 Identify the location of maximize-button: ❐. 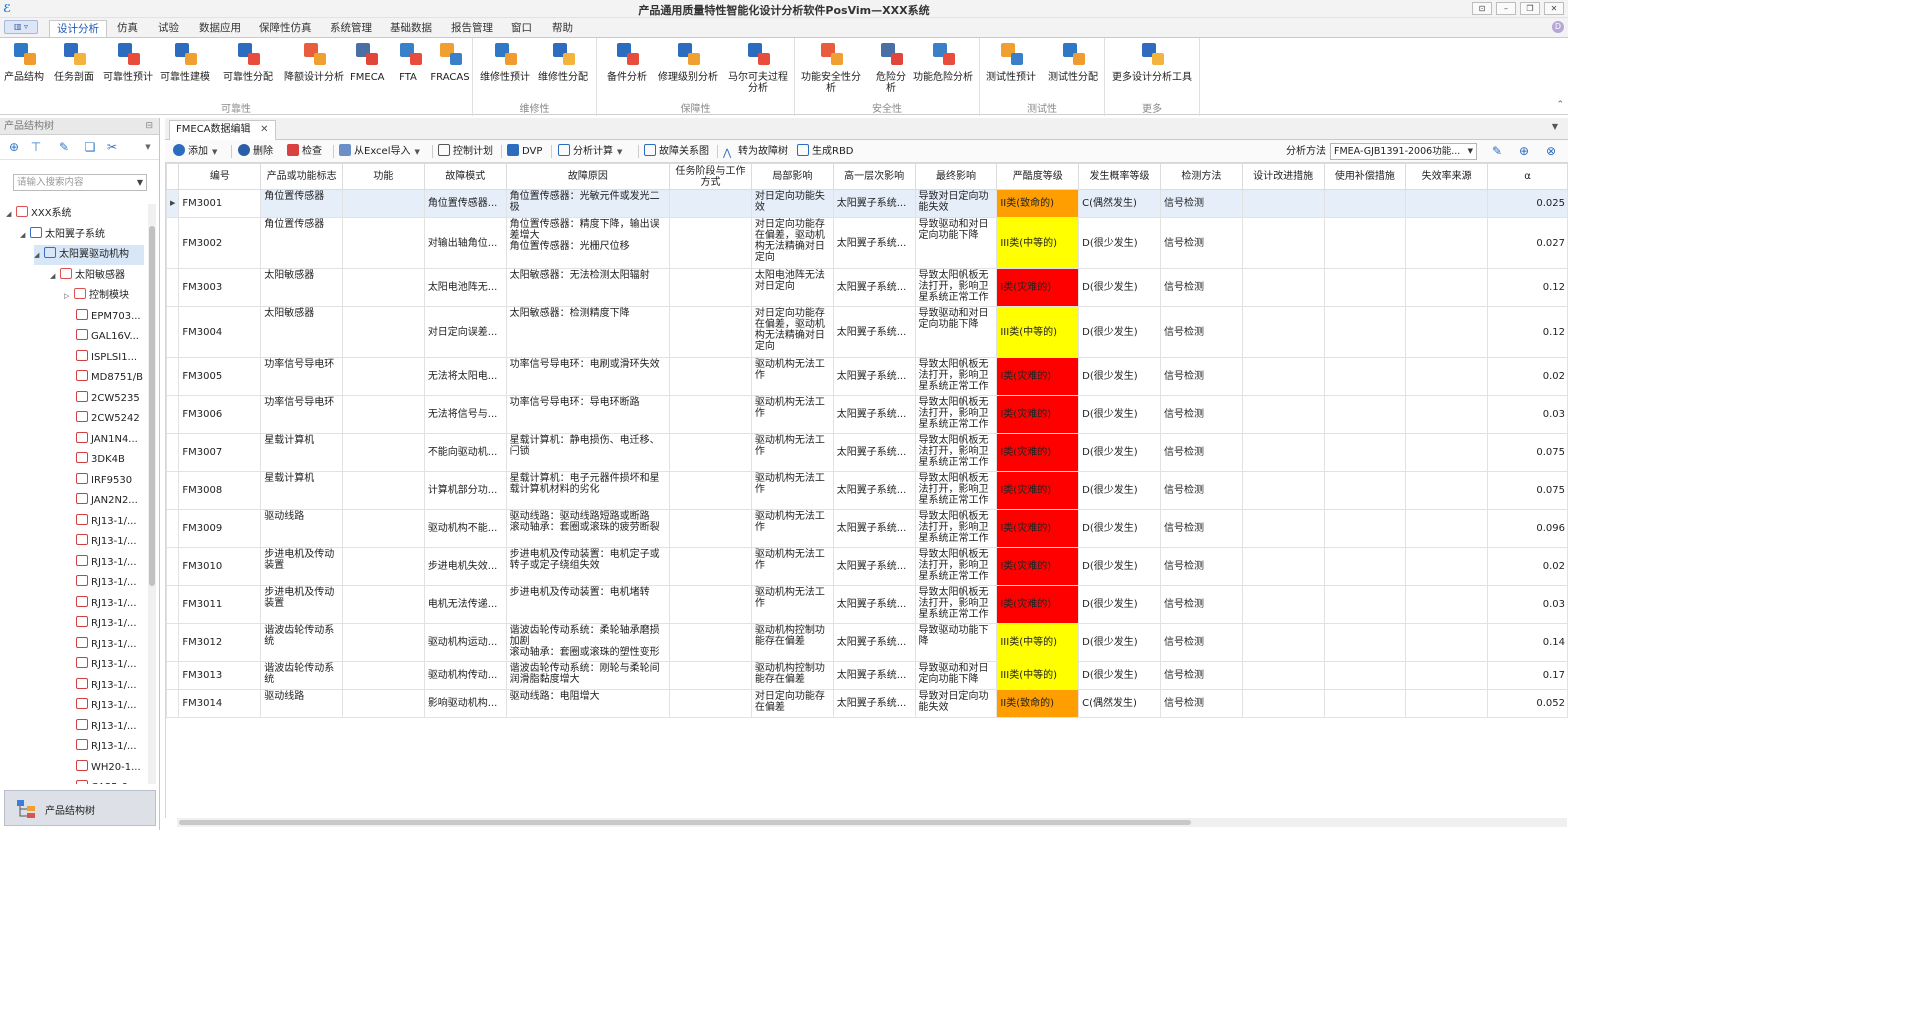
(1530, 8).